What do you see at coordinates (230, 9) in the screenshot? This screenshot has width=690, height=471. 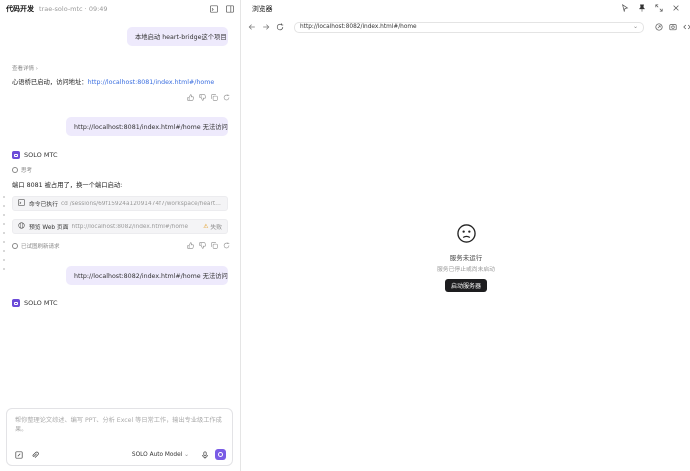 I see `sidebar-toggle-icon` at bounding box center [230, 9].